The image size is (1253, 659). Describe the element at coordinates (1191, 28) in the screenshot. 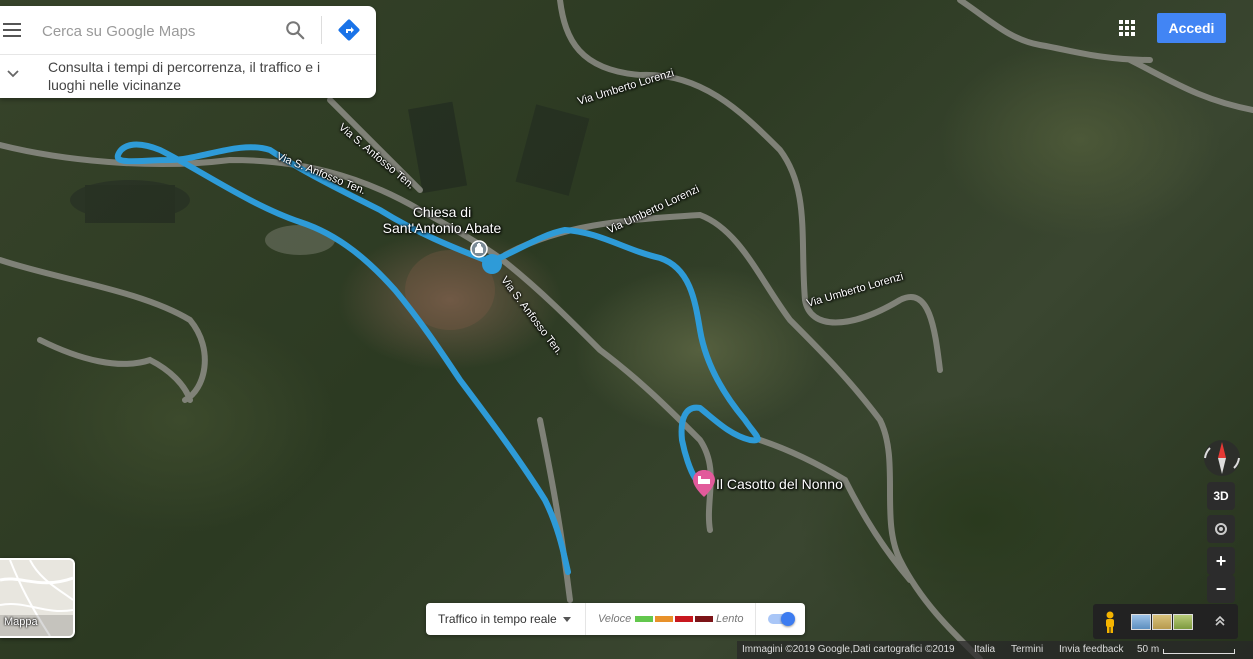

I see `signin-button: Accedi` at that location.